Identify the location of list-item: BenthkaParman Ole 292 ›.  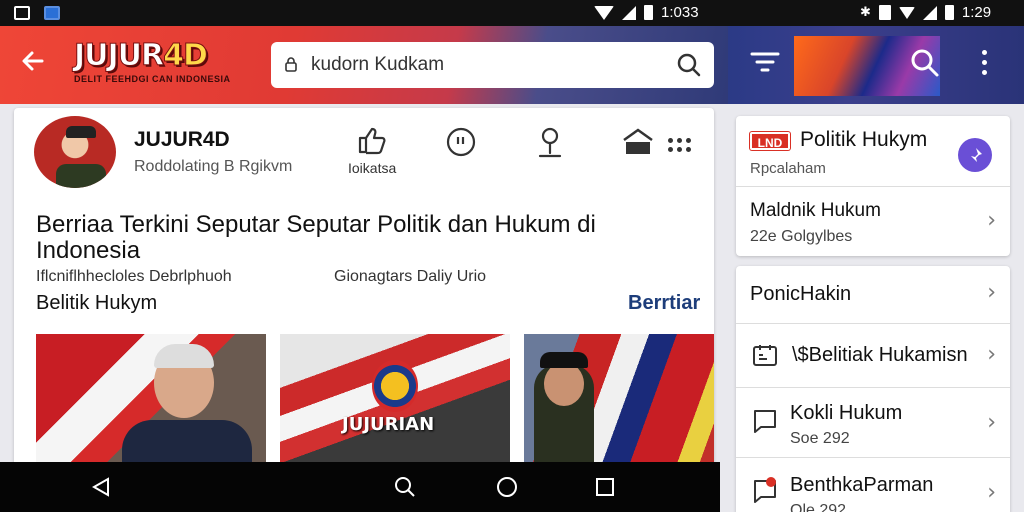
(873, 485).